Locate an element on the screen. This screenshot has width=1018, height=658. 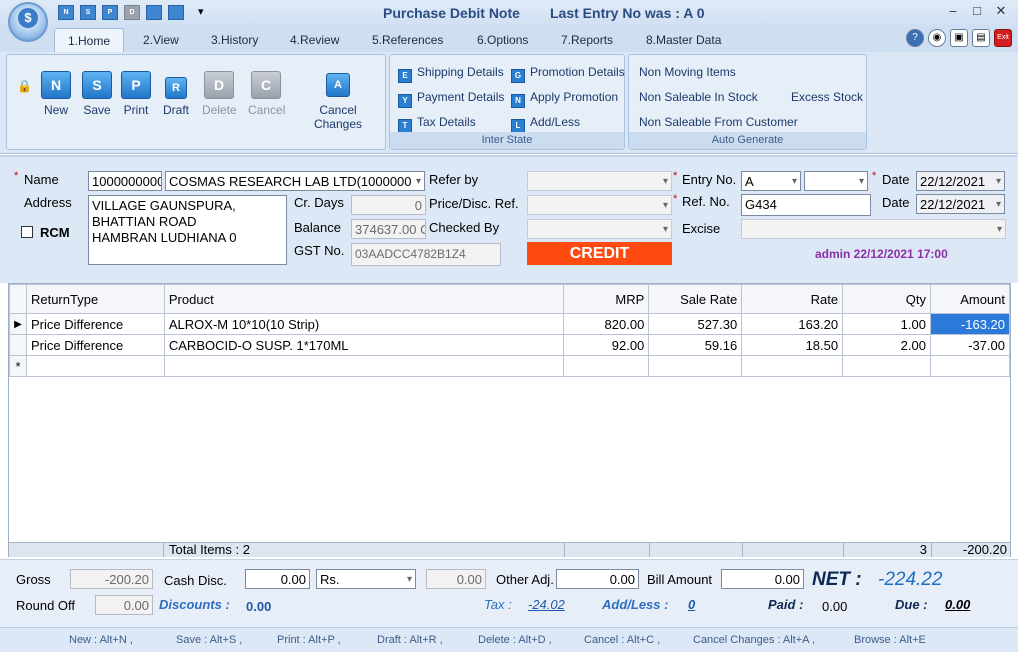
table-new-row: * is located at coordinates (510, 366).